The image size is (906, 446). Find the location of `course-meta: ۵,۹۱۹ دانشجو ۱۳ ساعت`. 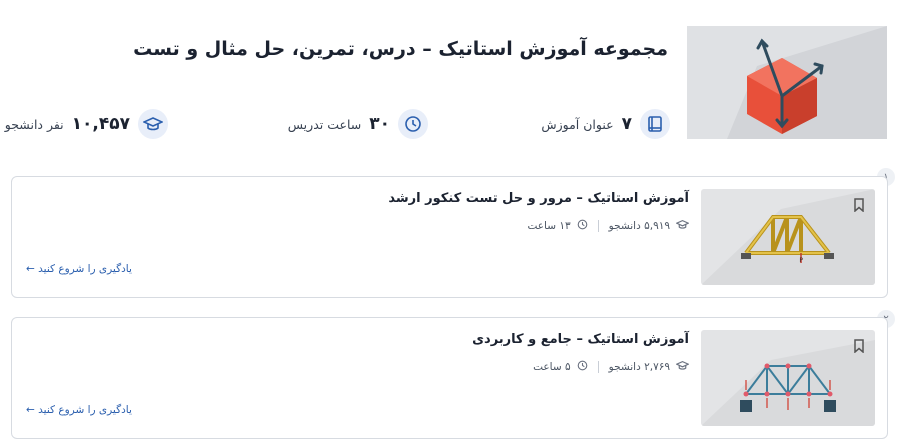

course-meta: ۵,۹۱۹ دانشجو ۱۳ ساعت is located at coordinates (608, 226).